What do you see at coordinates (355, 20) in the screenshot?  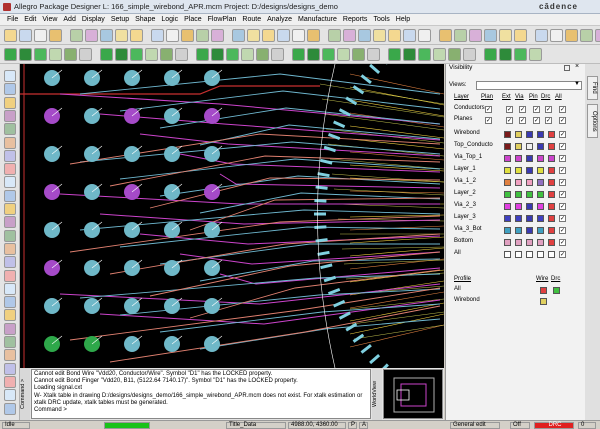 I see `menu-reports: Reports` at bounding box center [355, 20].